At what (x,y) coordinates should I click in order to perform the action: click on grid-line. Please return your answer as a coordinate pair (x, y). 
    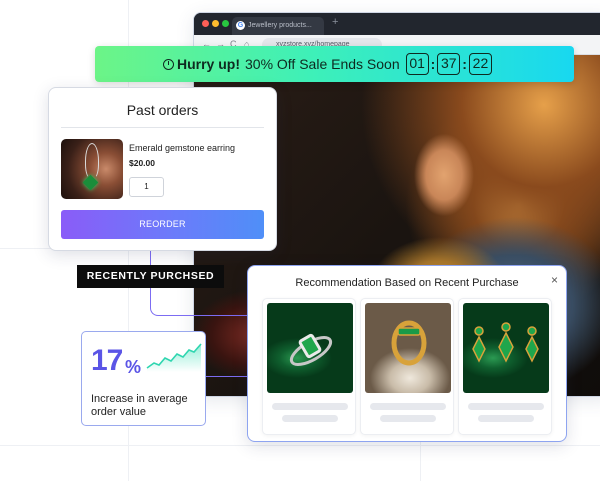
    Looking at the image, I should click on (300, 445).